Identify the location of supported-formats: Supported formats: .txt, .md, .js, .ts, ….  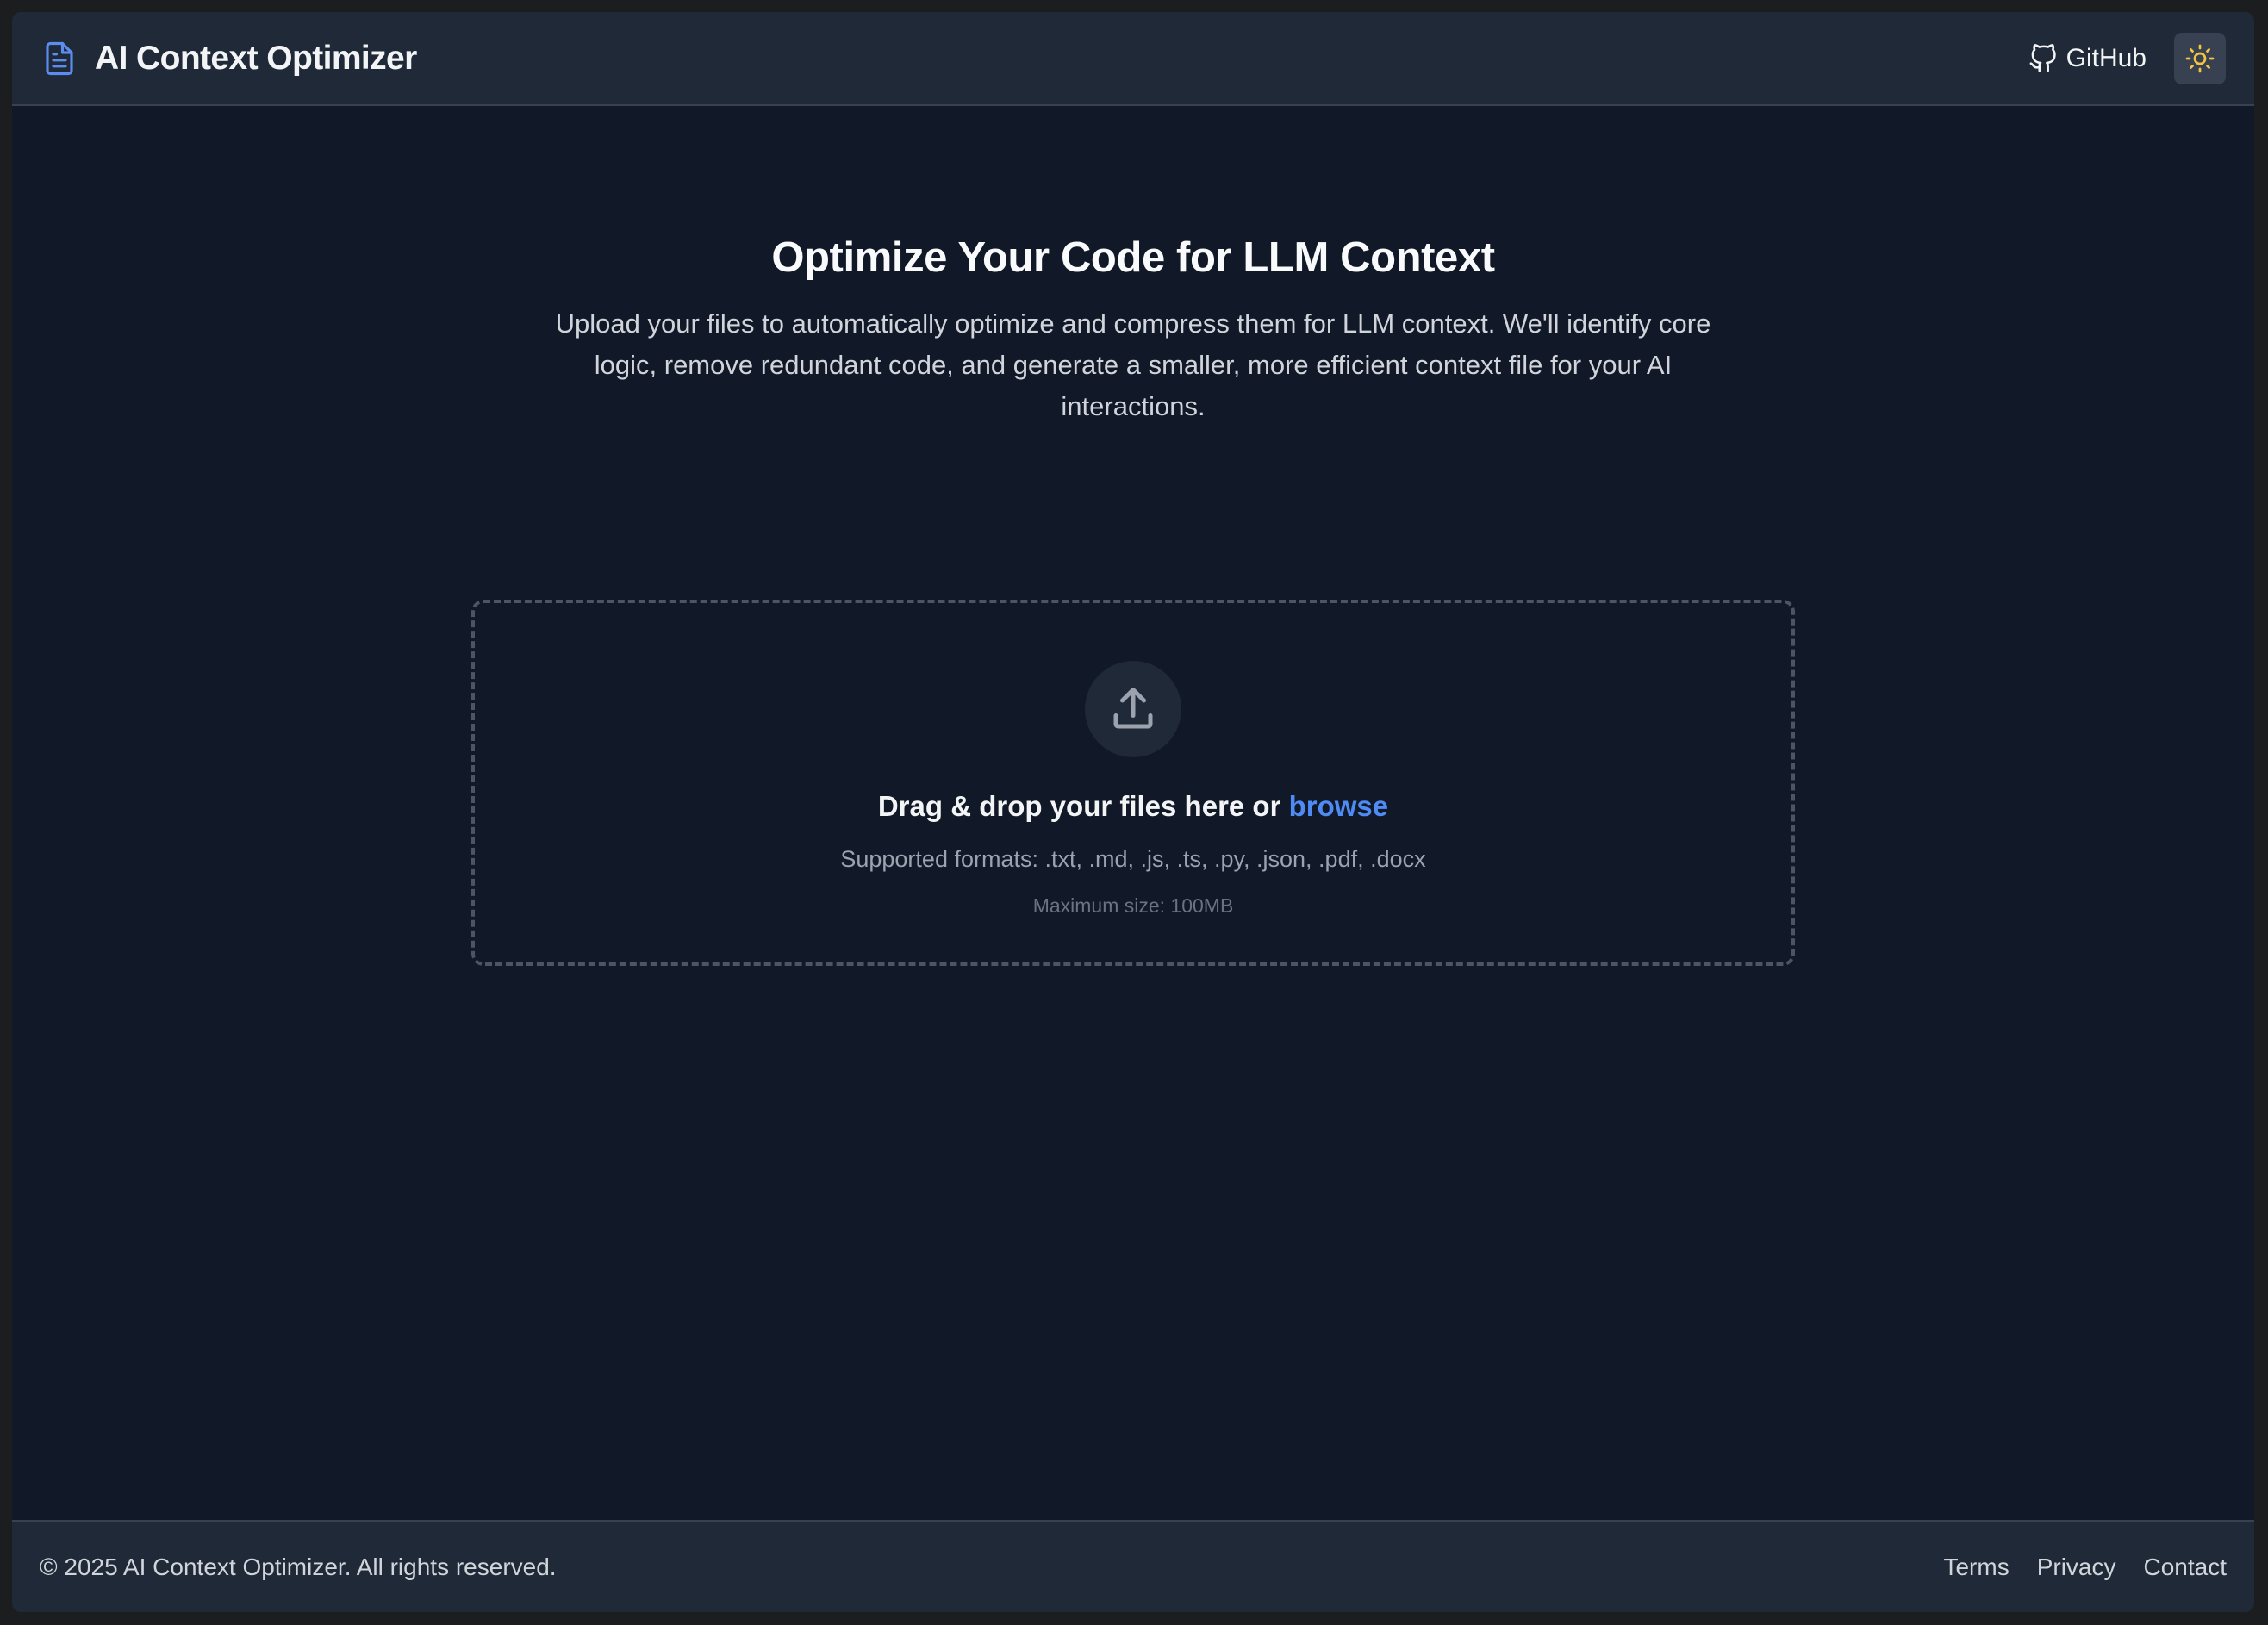
(1133, 859).